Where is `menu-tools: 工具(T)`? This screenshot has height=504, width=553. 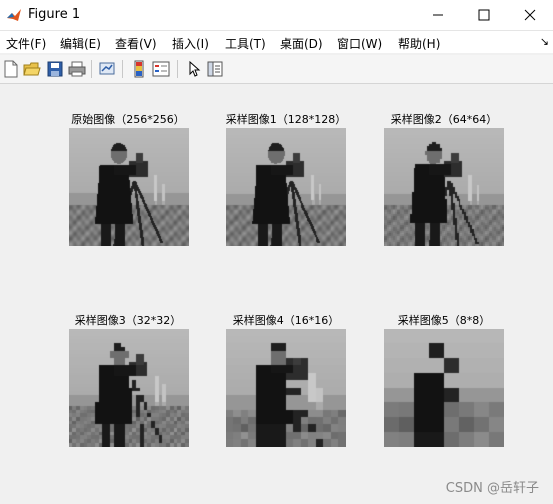
menu-tools: 工具(T) is located at coordinates (245, 43).